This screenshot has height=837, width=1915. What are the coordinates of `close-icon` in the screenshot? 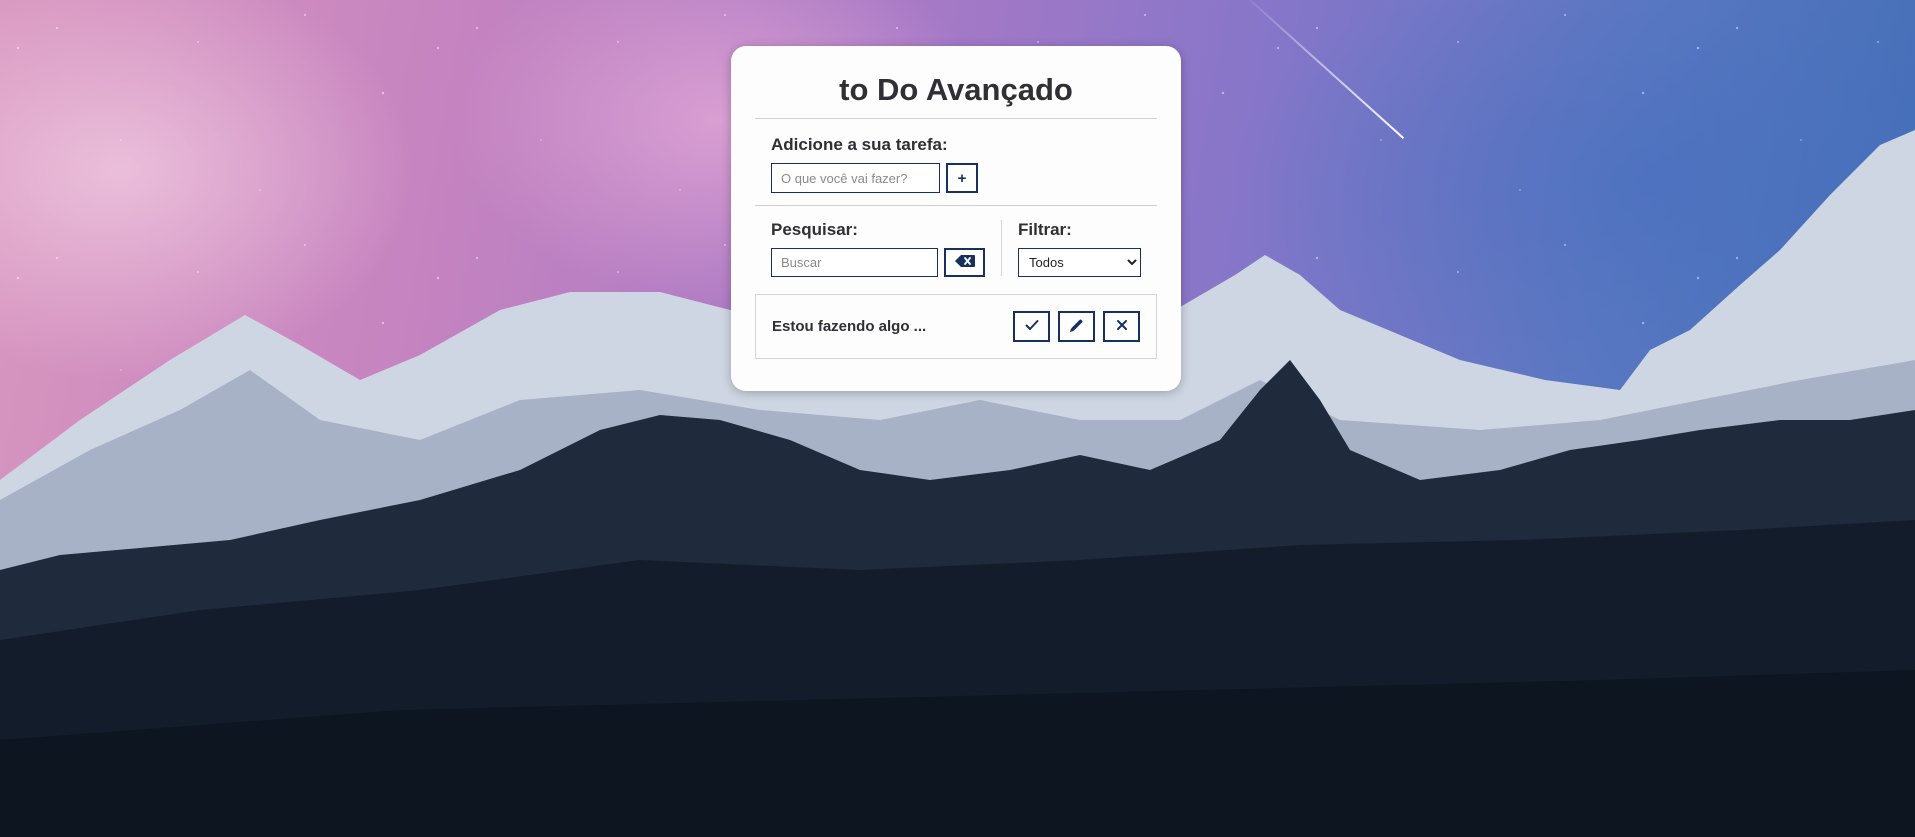 It's located at (1122, 326).